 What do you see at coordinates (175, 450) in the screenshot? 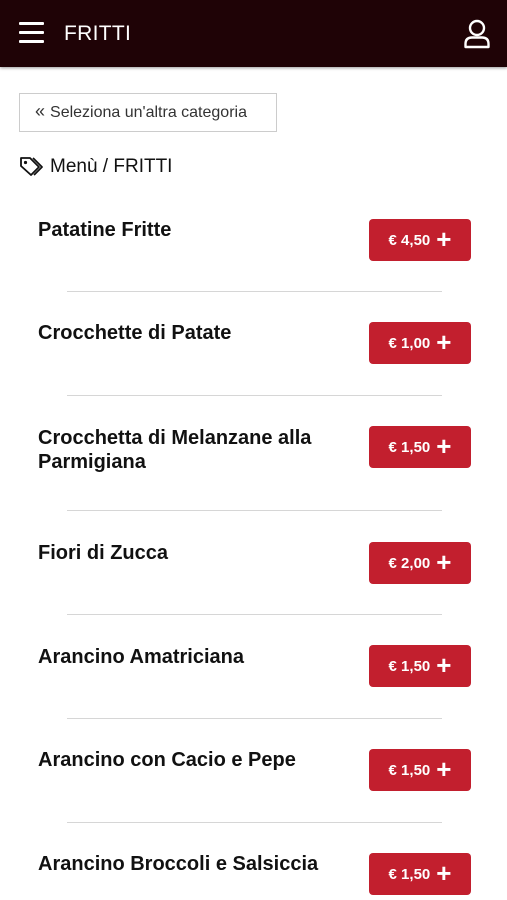
I see `menu-item-name: Crocchetta di Melanzane alla Parmigiana` at bounding box center [175, 450].